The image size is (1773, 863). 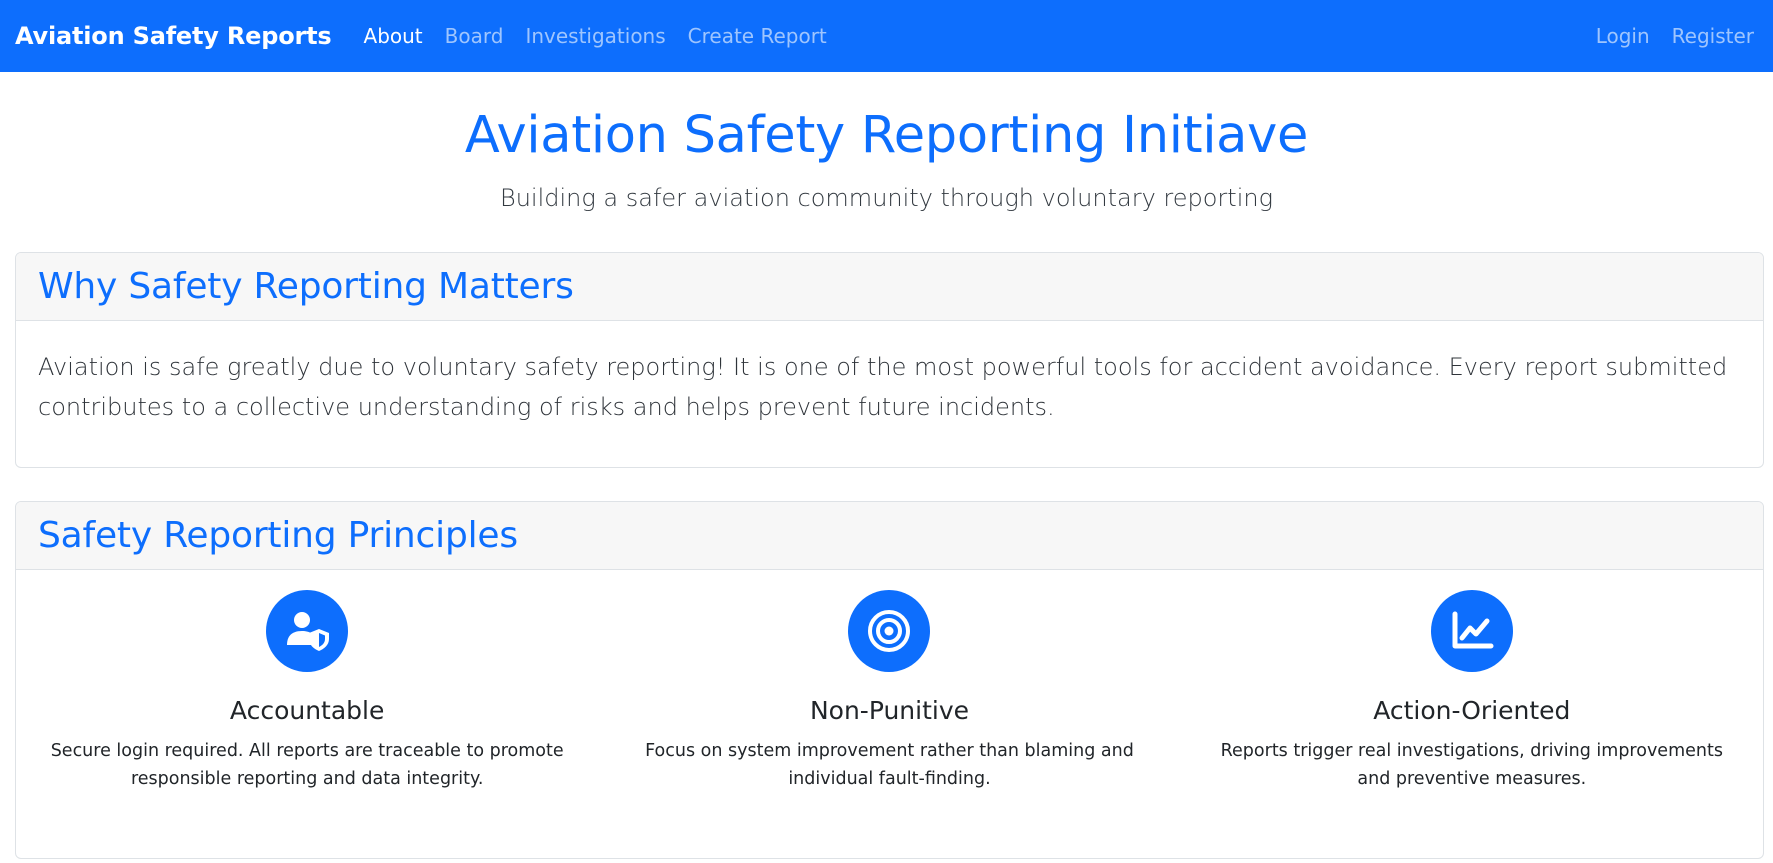 I want to click on nav-link-login: Login, so click(x=1623, y=36).